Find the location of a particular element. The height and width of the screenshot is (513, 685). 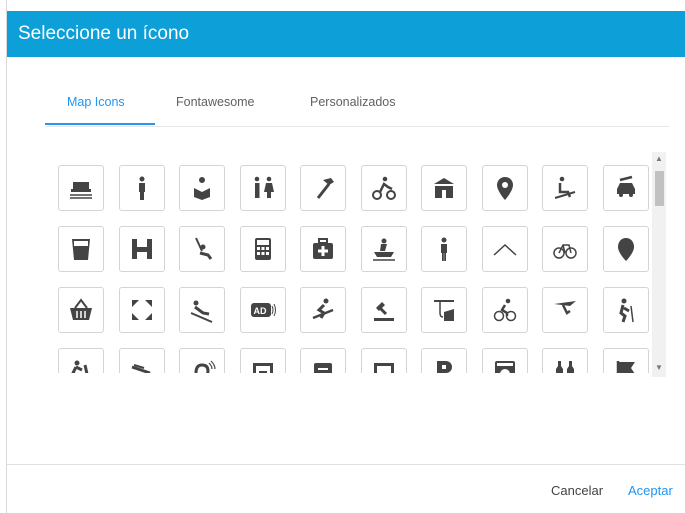

icon-option-roof is located at coordinates (504, 249).